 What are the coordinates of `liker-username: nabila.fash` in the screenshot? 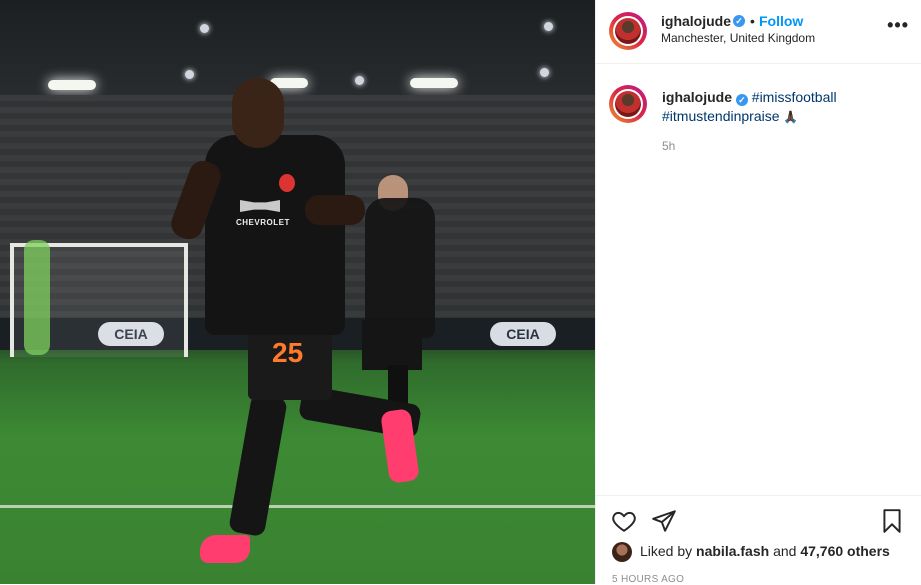 It's located at (732, 551).